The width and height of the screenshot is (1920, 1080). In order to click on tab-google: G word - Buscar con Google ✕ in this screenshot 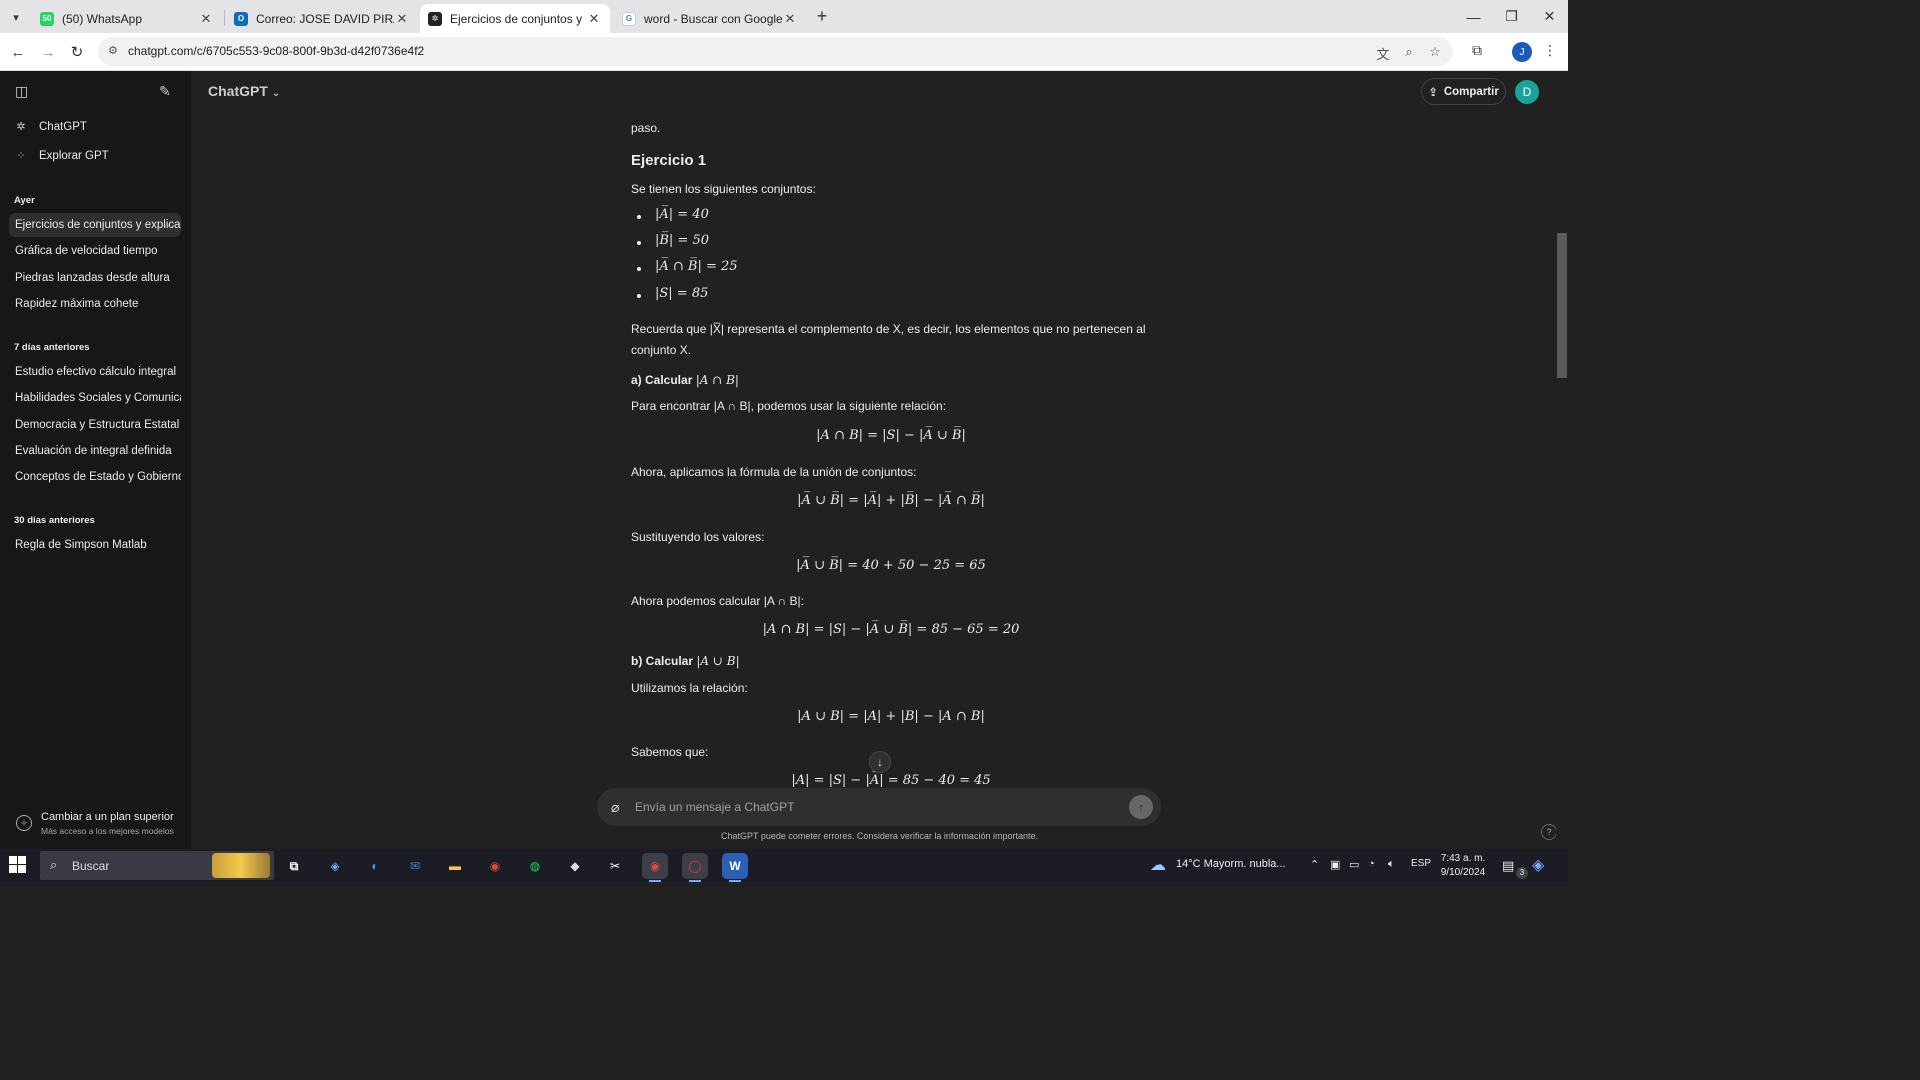, I will do `click(710, 18)`.